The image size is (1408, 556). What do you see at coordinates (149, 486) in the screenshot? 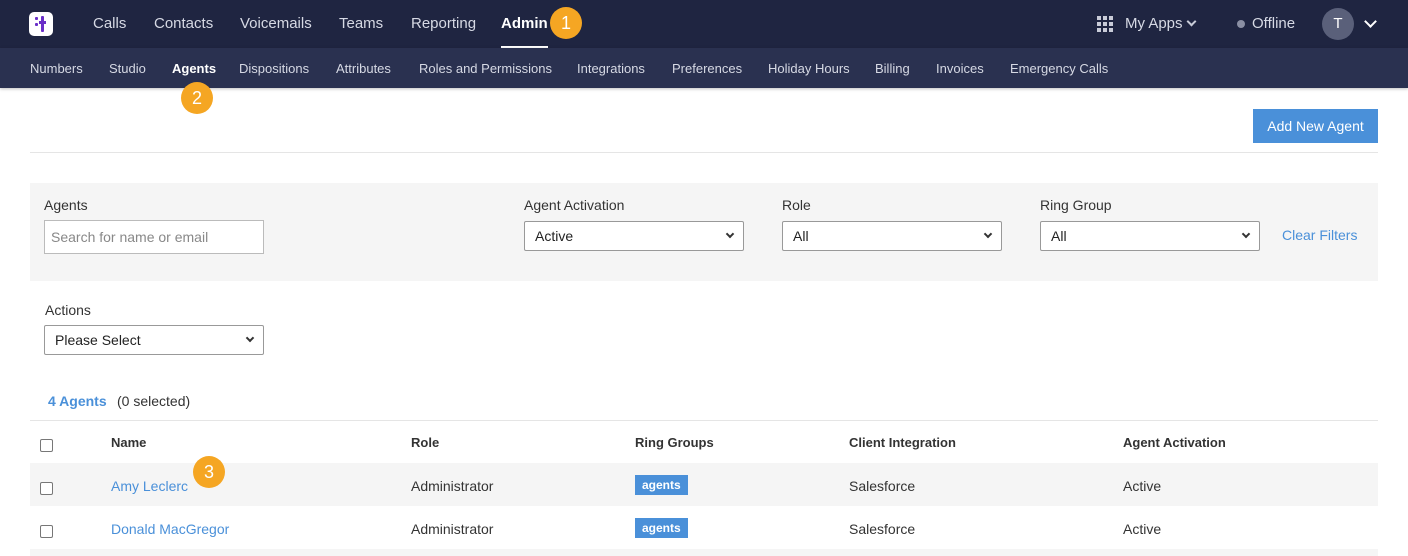
I see `agent-name-link: Amy Leclerc` at bounding box center [149, 486].